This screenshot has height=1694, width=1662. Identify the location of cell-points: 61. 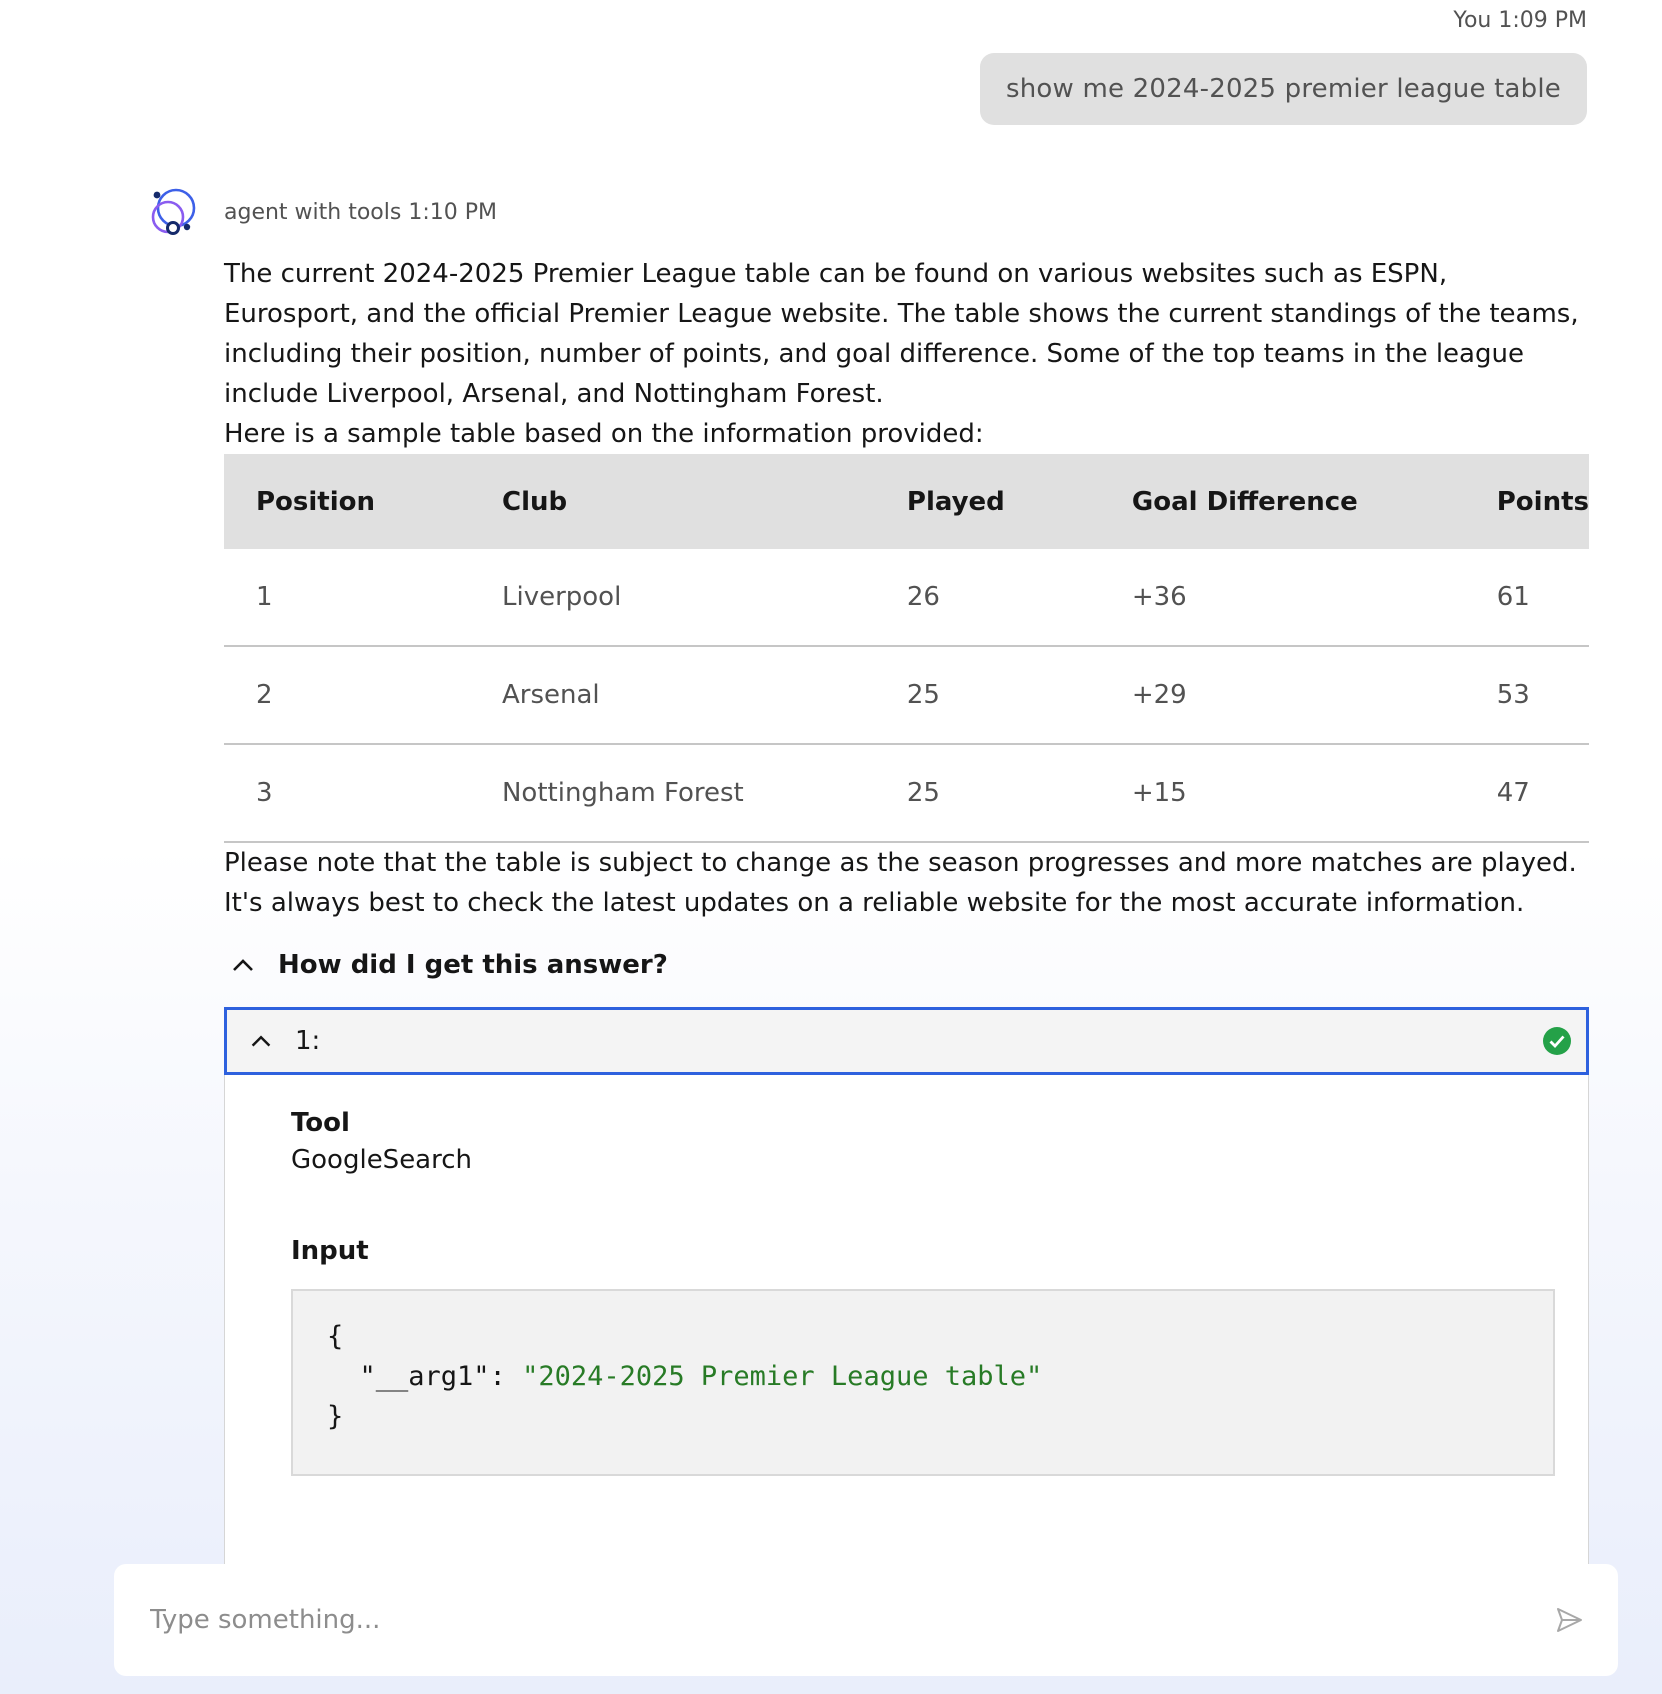
(1526, 598).